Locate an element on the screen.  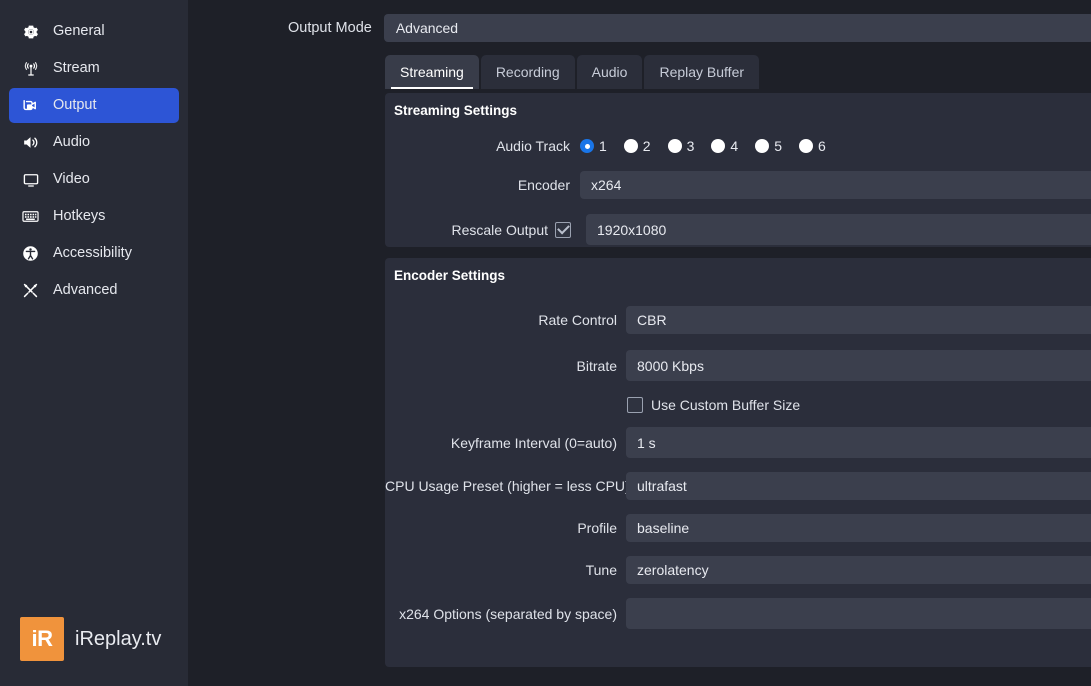
rate-control-select: CBR is located at coordinates (858, 320).